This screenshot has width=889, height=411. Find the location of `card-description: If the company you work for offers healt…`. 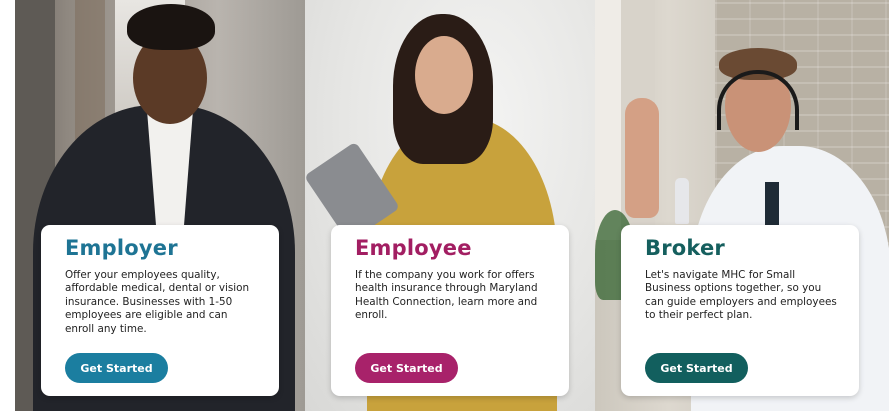

card-description: If the company you work for offers healt… is located at coordinates (446, 295).